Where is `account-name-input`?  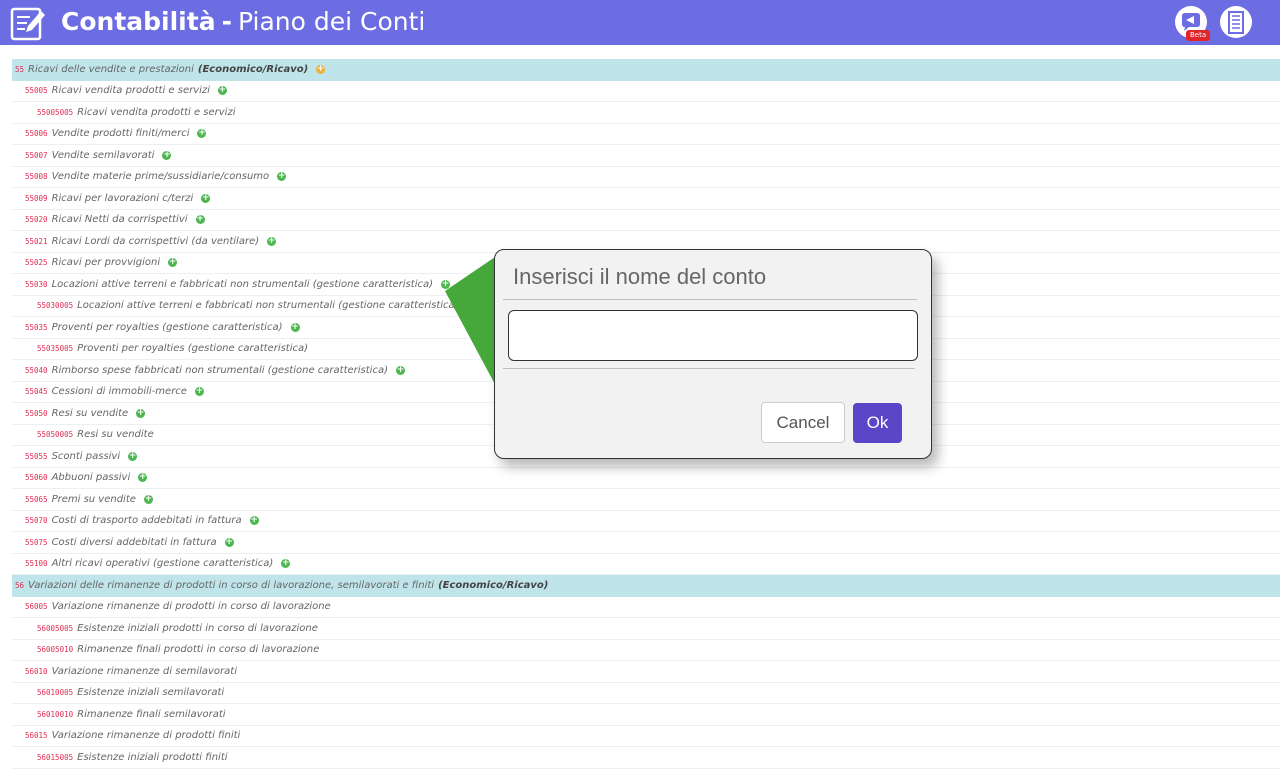 account-name-input is located at coordinates (713, 335).